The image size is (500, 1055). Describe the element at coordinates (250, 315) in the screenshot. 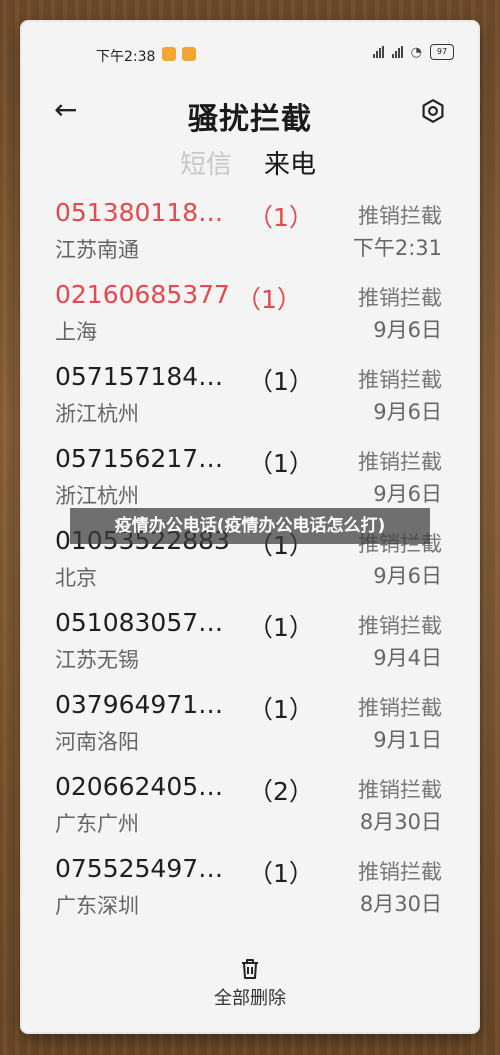

I see `list-item: 02160685377 （1） 上海 推销拦截 9月6日` at that location.